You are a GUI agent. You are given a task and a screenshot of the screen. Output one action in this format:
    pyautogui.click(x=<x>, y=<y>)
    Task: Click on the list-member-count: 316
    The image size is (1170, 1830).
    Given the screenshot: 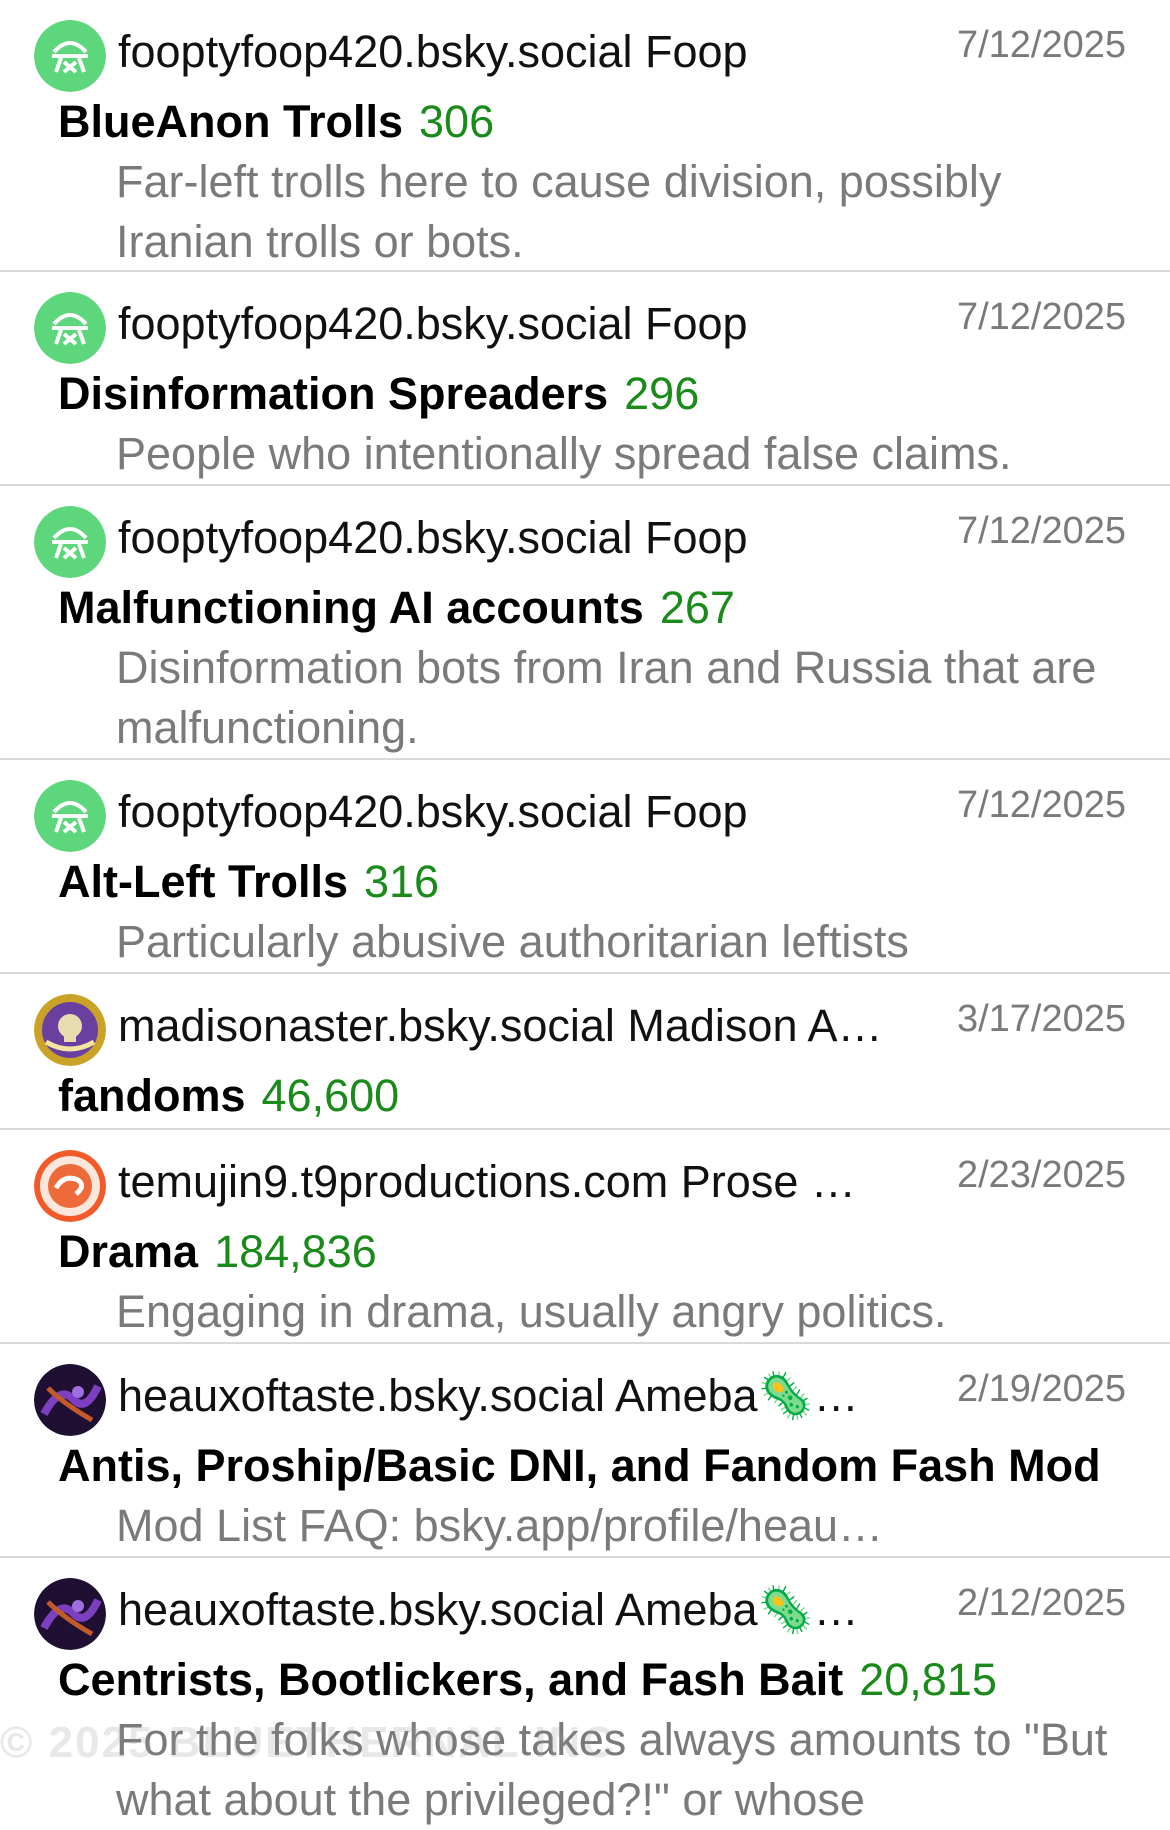 What is the action you would take?
    pyautogui.click(x=402, y=881)
    